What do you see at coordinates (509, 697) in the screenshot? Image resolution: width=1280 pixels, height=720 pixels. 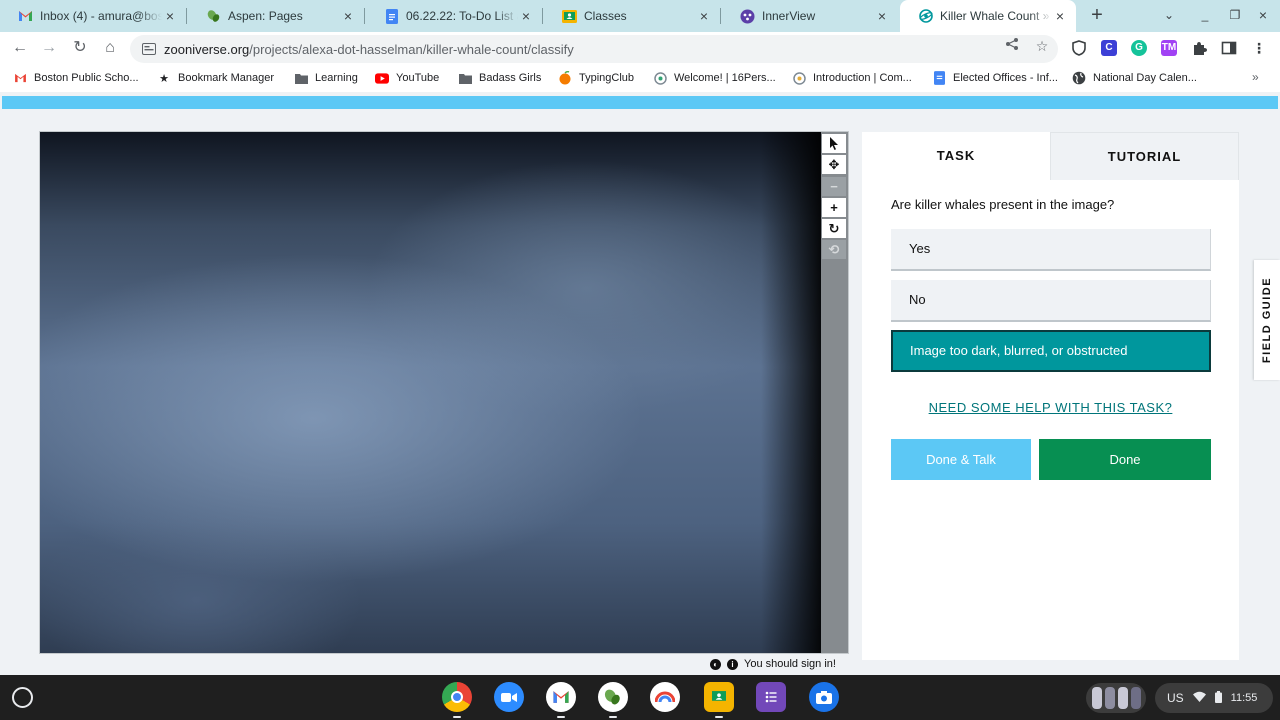 I see `zoom-icon` at bounding box center [509, 697].